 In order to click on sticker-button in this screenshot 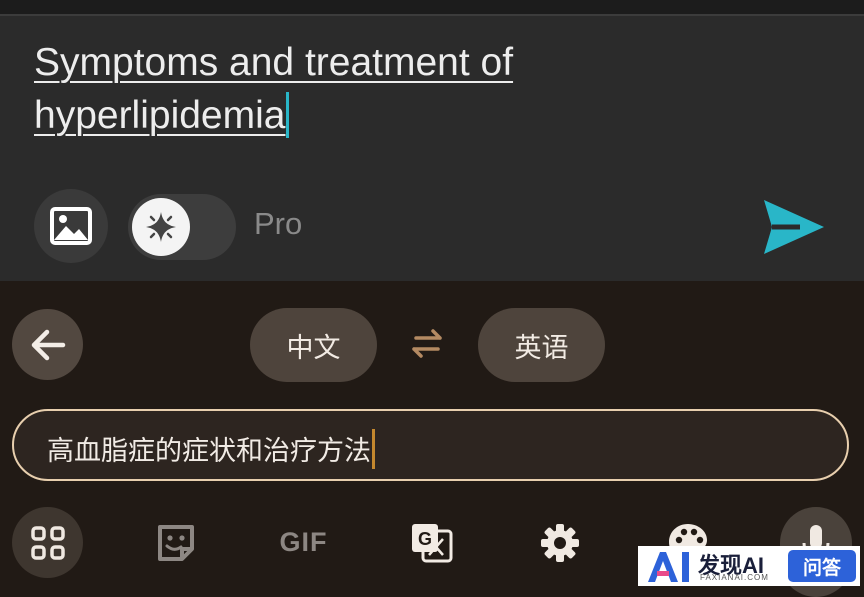, I will do `click(175, 542)`.